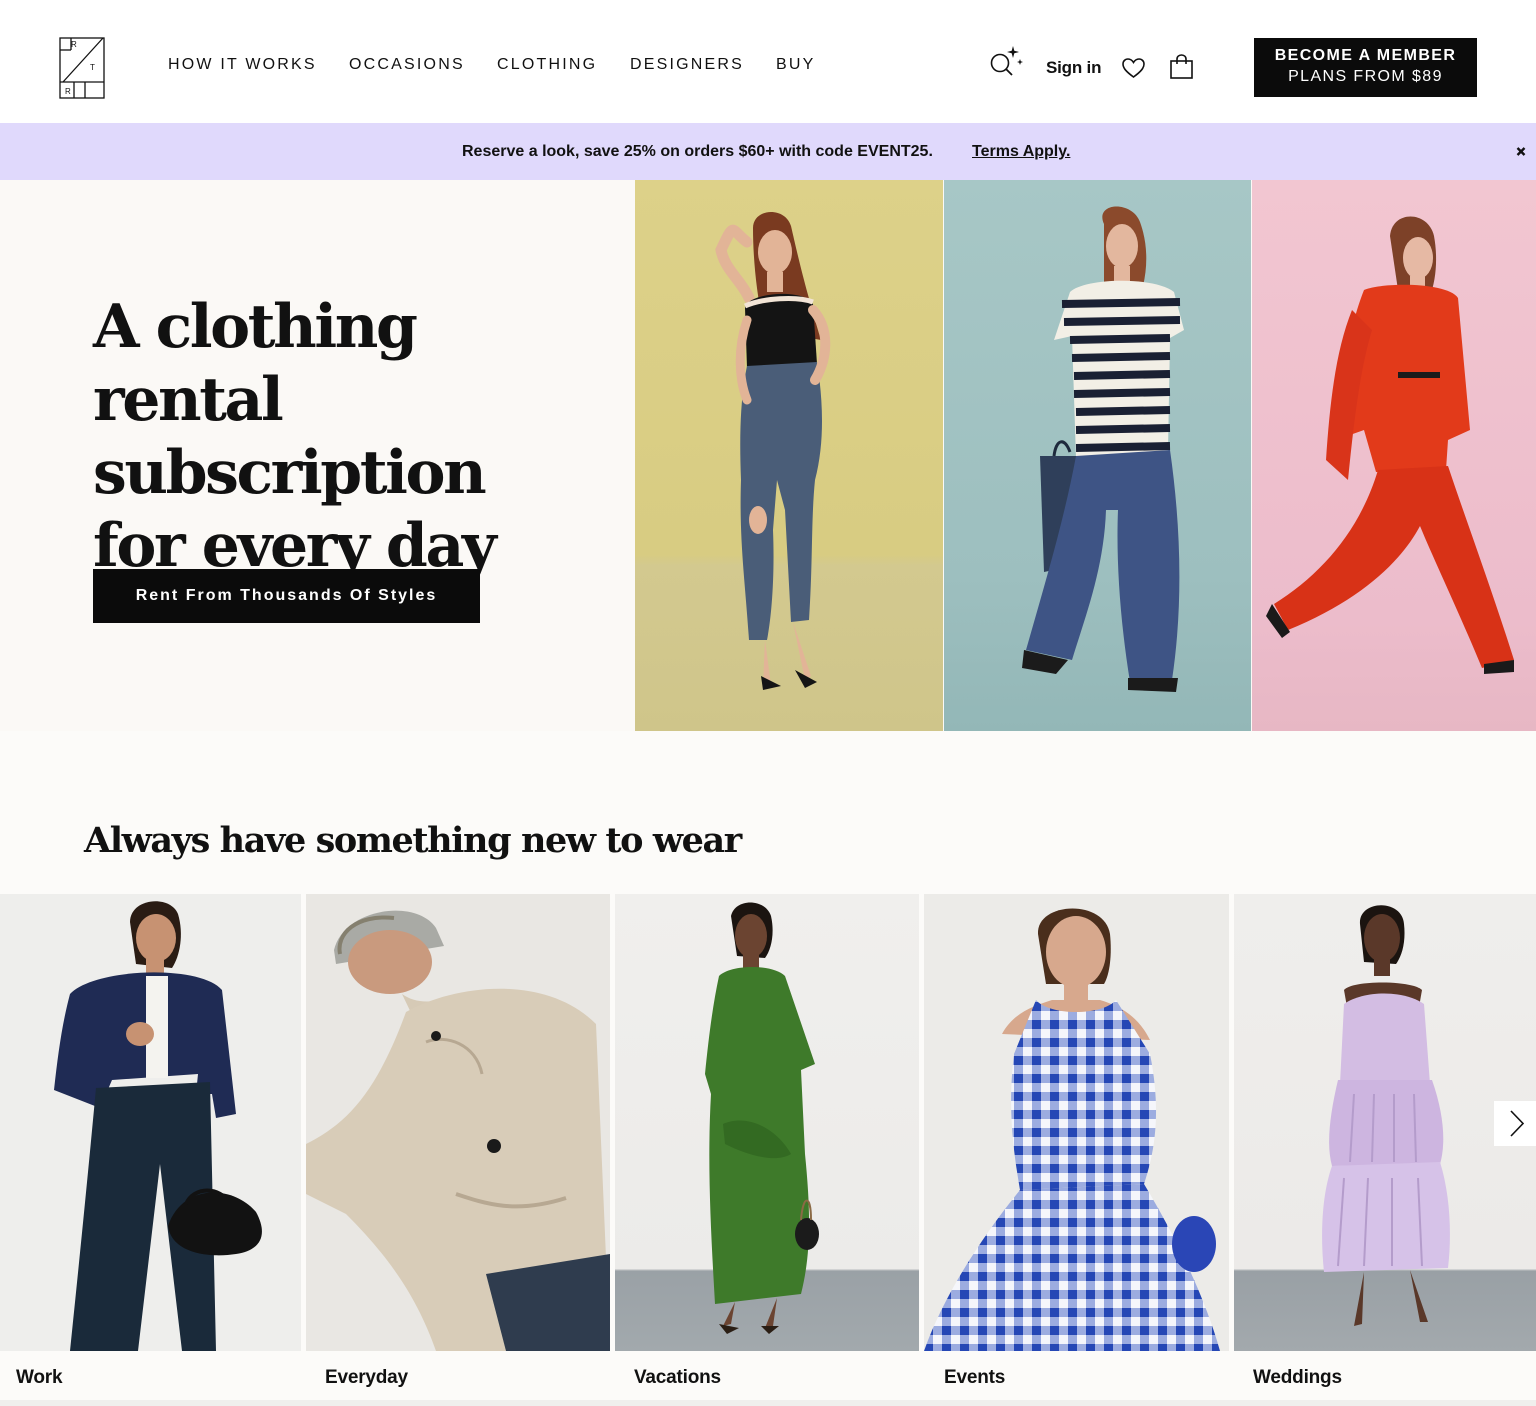 Image resolution: width=1536 pixels, height=1406 pixels. I want to click on hero-image-denim-look, so click(789, 455).